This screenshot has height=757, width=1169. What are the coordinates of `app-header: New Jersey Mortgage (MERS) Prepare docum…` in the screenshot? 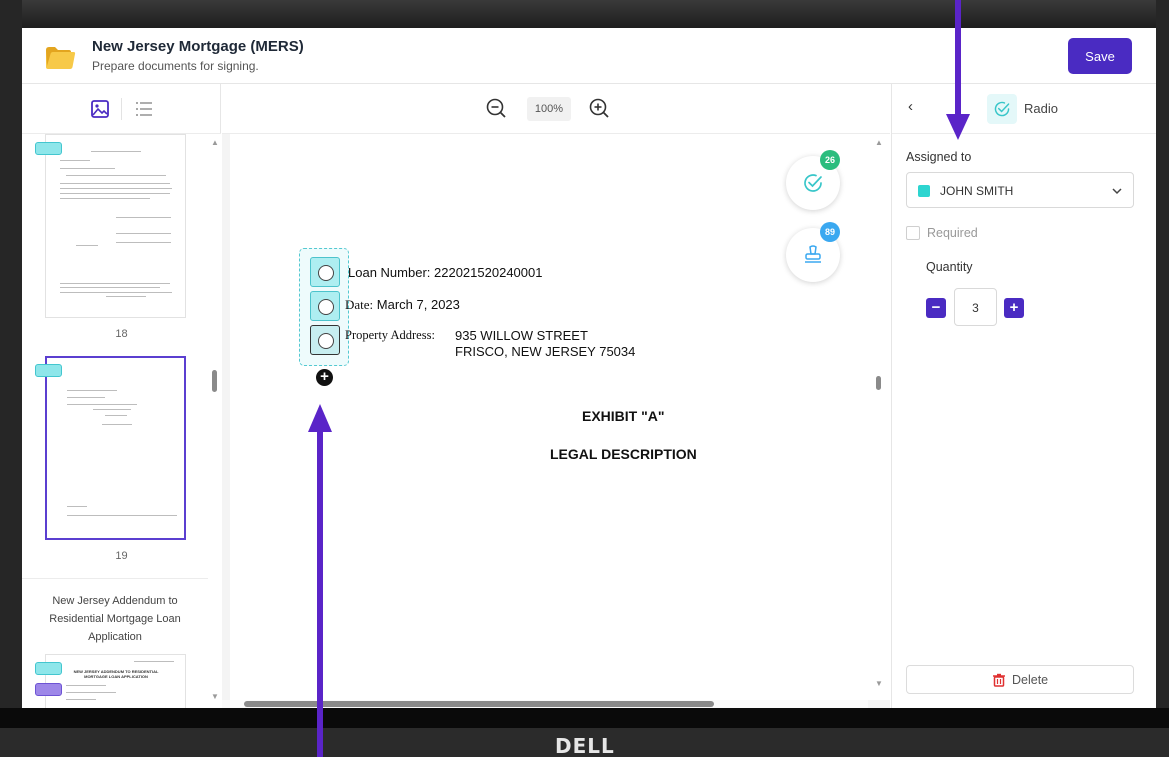 It's located at (589, 56).